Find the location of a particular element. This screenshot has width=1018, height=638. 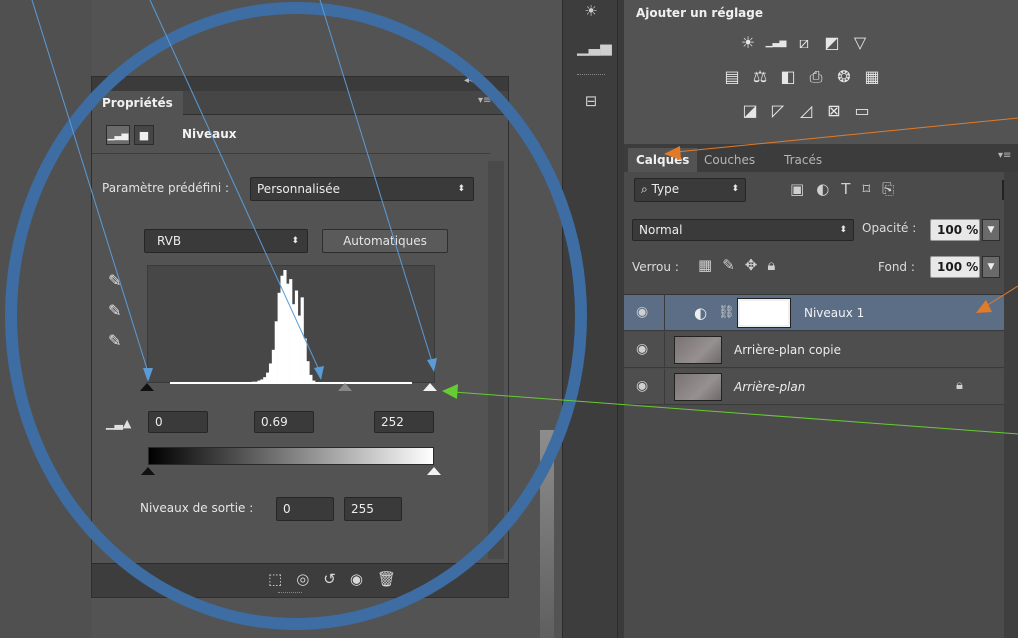

chain-link-icon: ⛓ is located at coordinates (726, 312).